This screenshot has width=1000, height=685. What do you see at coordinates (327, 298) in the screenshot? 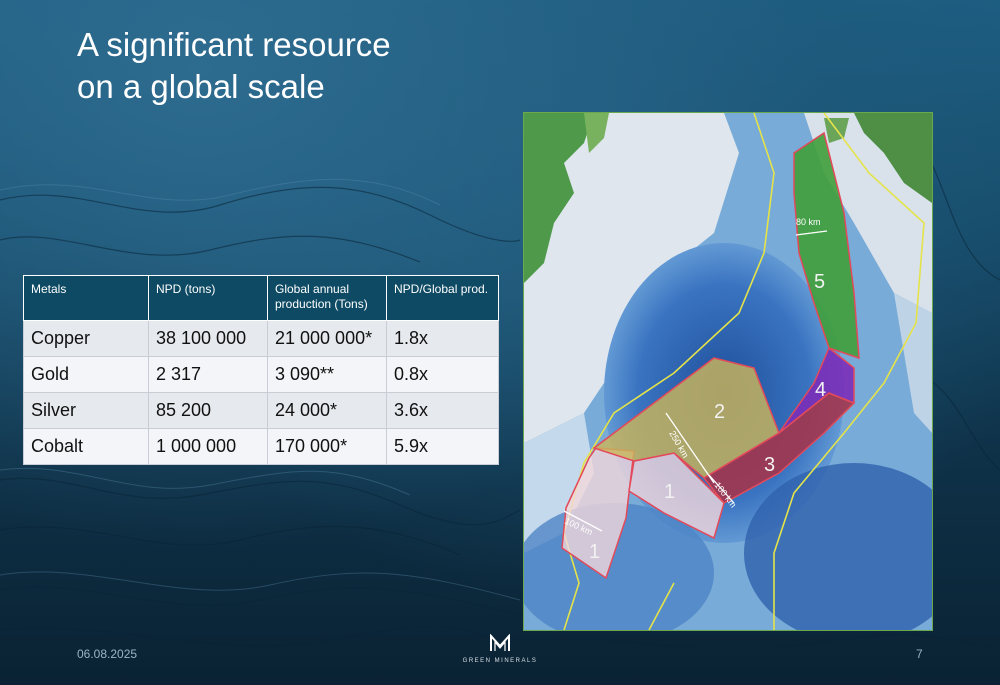
I see `column-header-global-production: Global annual production (Tons)` at bounding box center [327, 298].